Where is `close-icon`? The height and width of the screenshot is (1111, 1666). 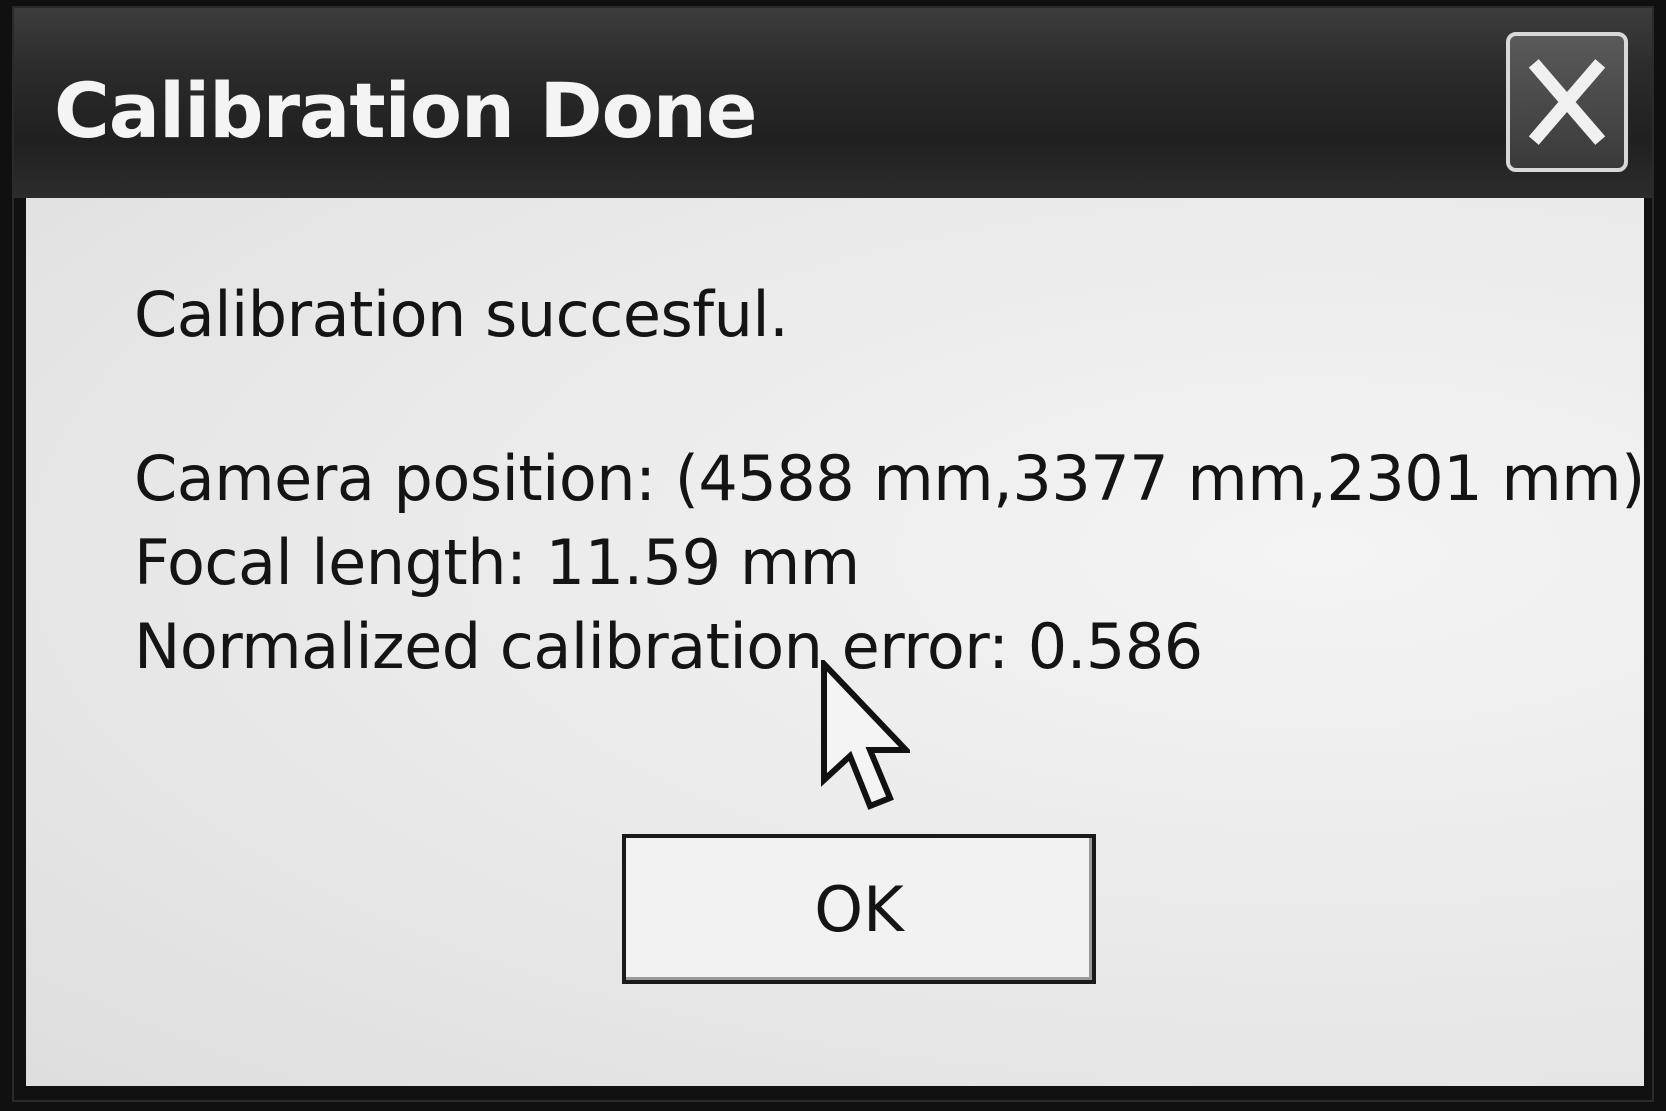
close-icon is located at coordinates (1567, 102).